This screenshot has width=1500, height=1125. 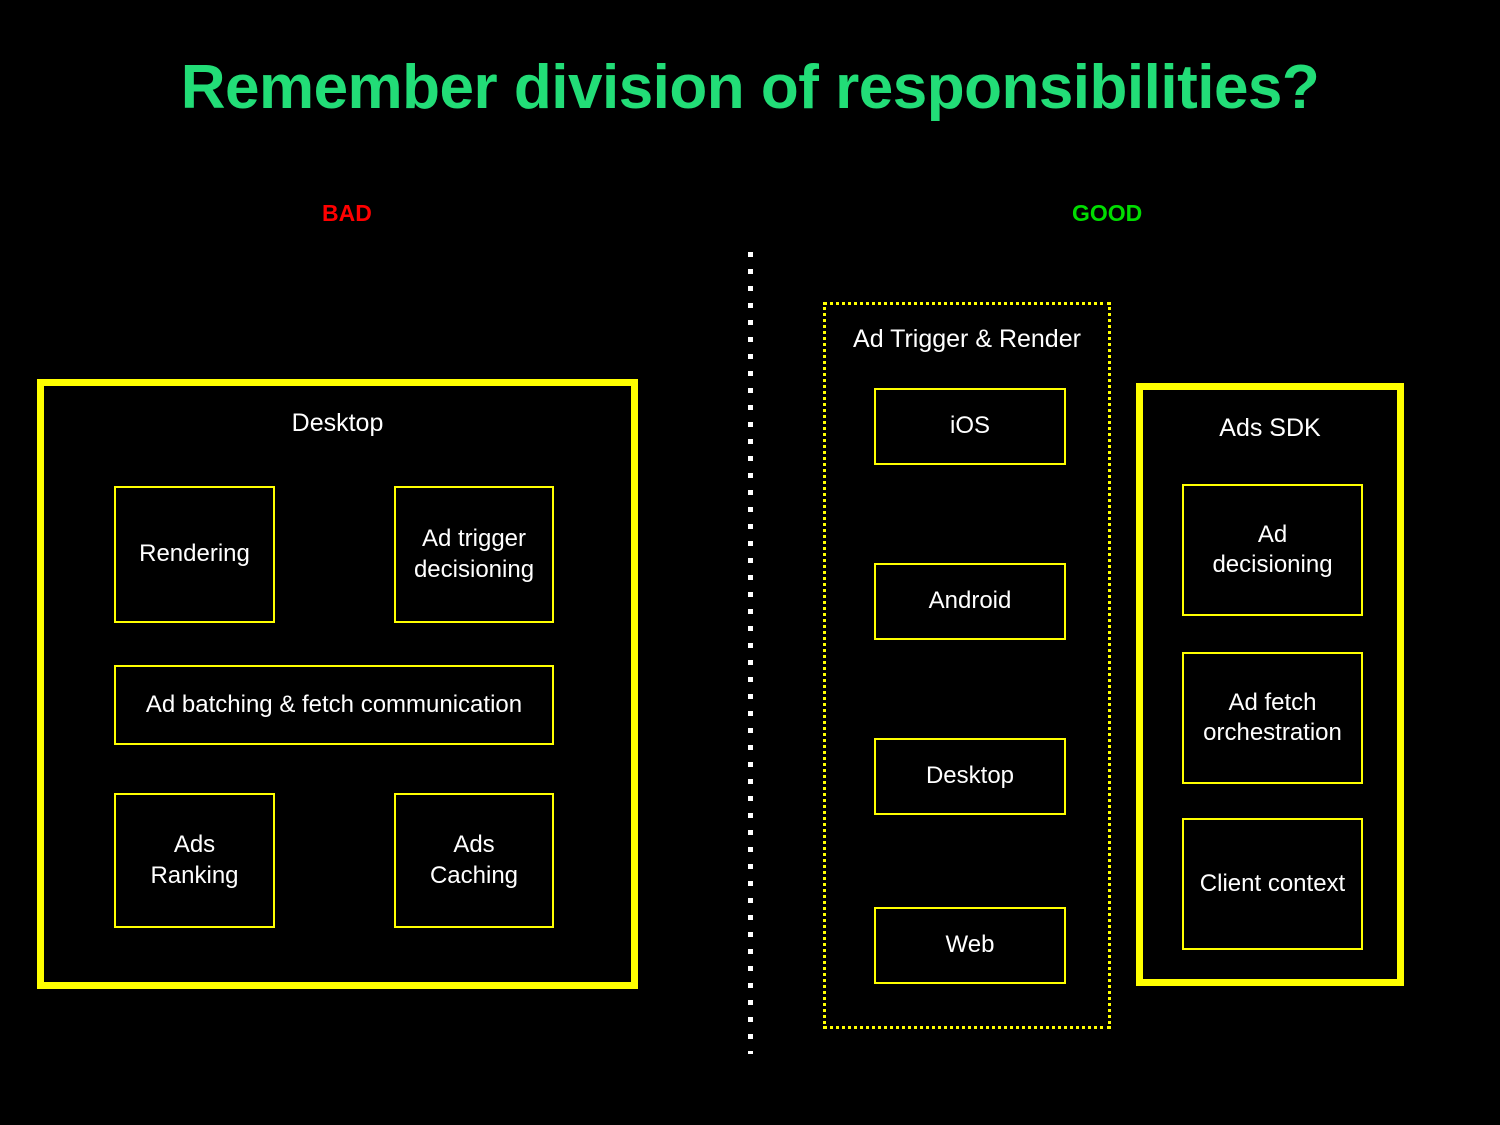 I want to click on good-box-ad-decisioning: Ad decisioning, so click(x=1272, y=550).